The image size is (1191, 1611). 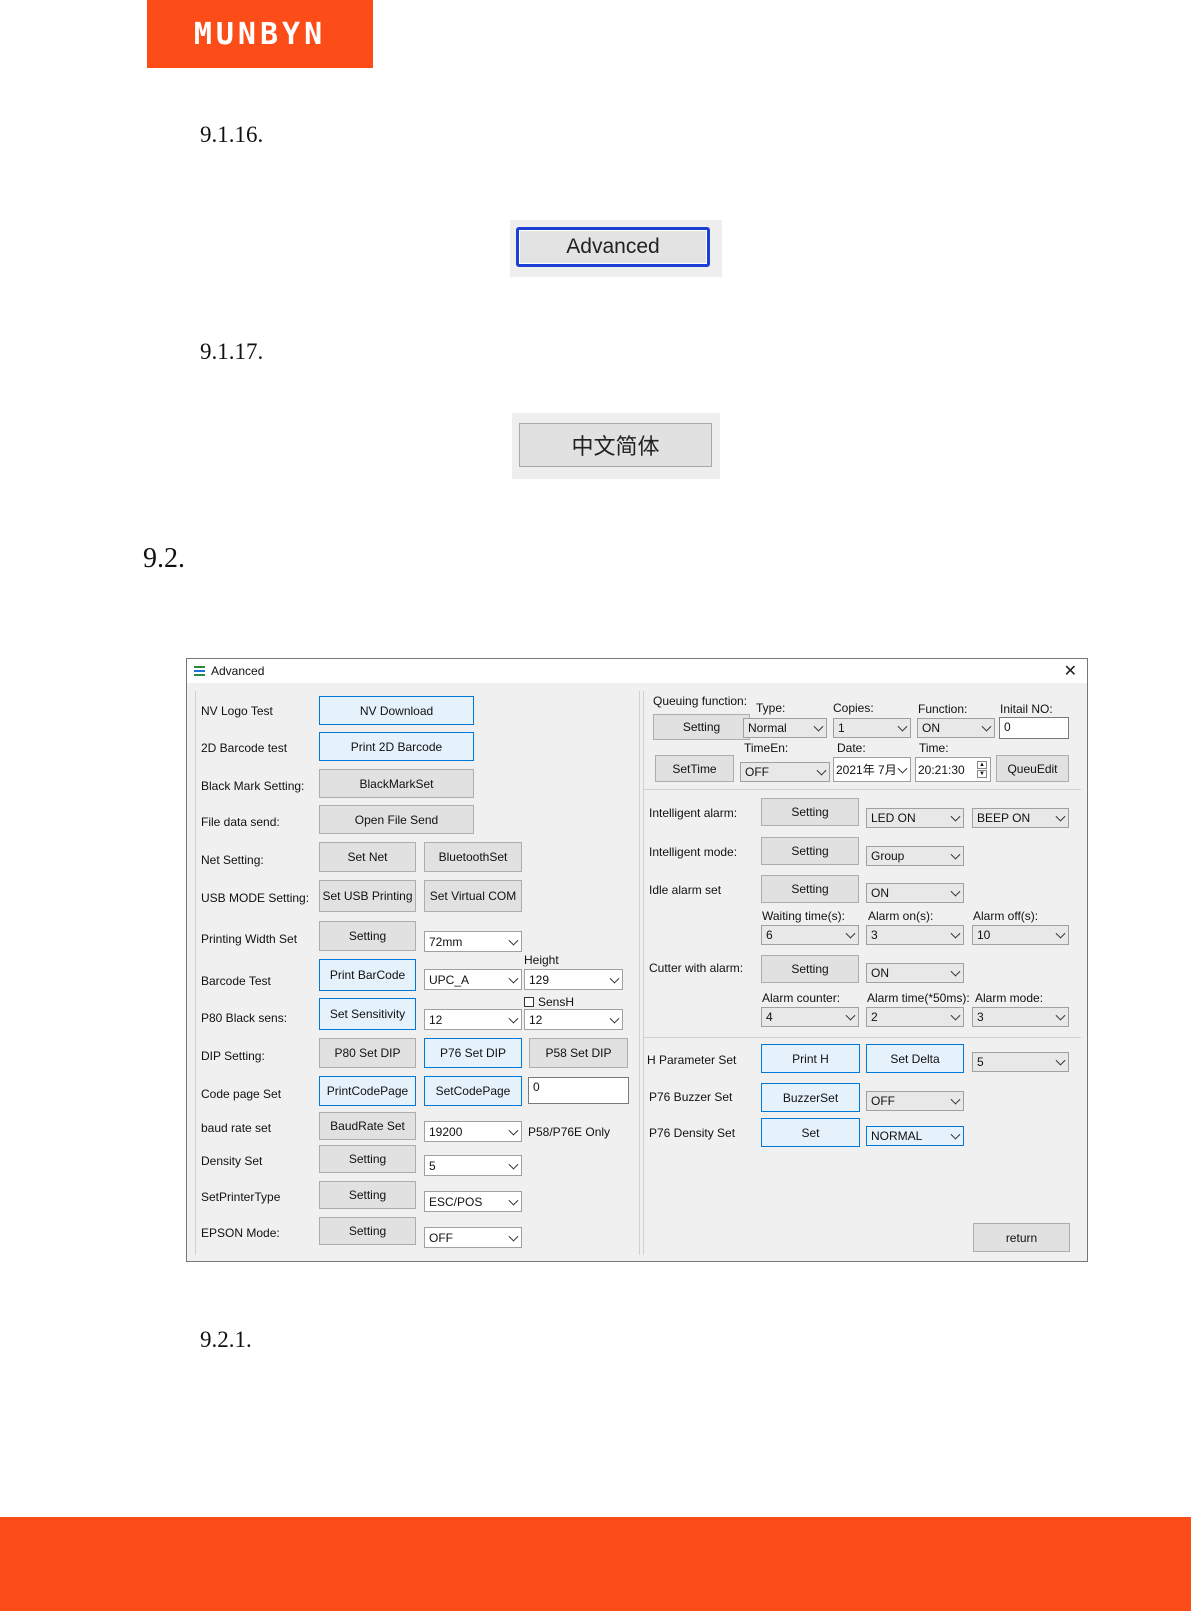 I want to click on idle-alarm-setting-button: Setting, so click(x=810, y=889).